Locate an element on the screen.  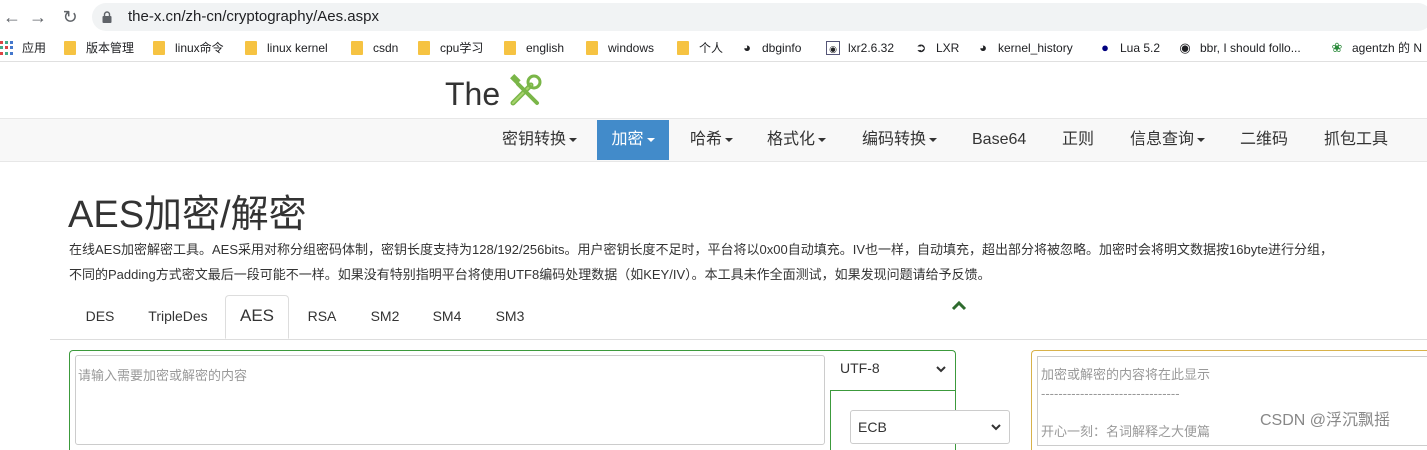
tab-sm2: SM2 is located at coordinates (385, 318).